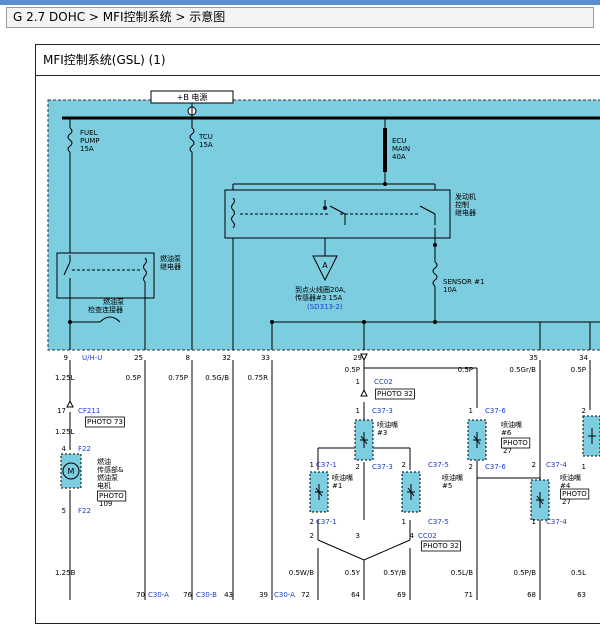 The height and width of the screenshot is (624, 600). I want to click on photo-ref: 109, so click(105, 504).